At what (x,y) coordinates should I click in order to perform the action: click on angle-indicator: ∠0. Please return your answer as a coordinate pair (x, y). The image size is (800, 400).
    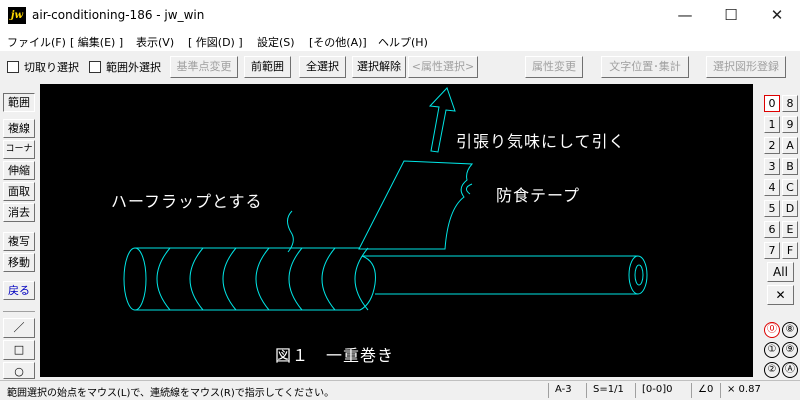
    Looking at the image, I should click on (705, 389).